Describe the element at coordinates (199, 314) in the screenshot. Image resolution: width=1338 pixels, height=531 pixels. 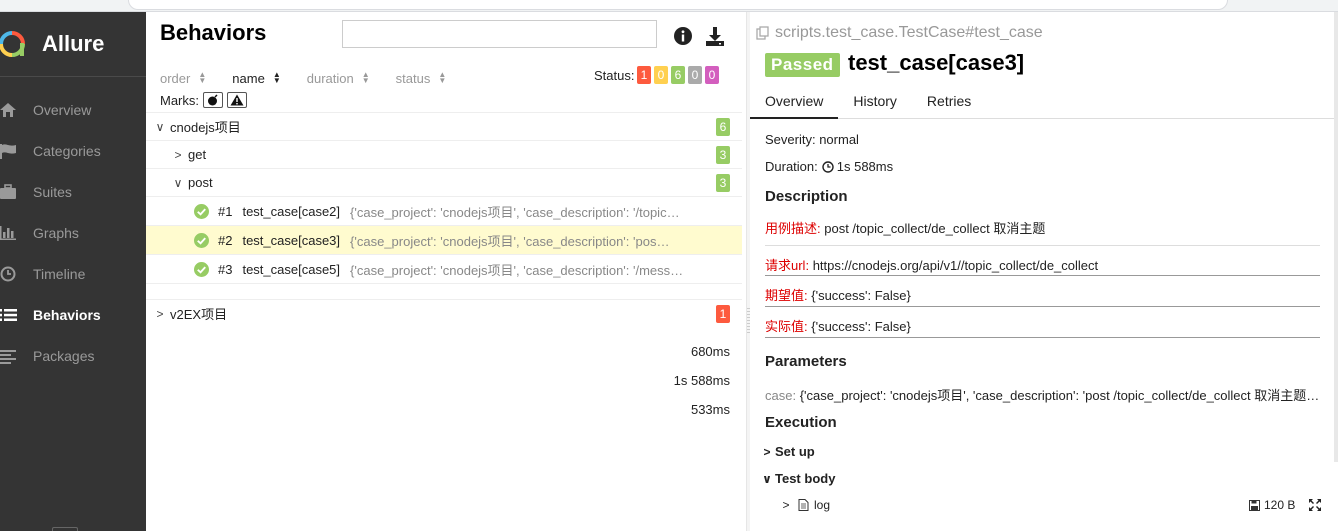
I see `group-name: v2EX项目` at that location.